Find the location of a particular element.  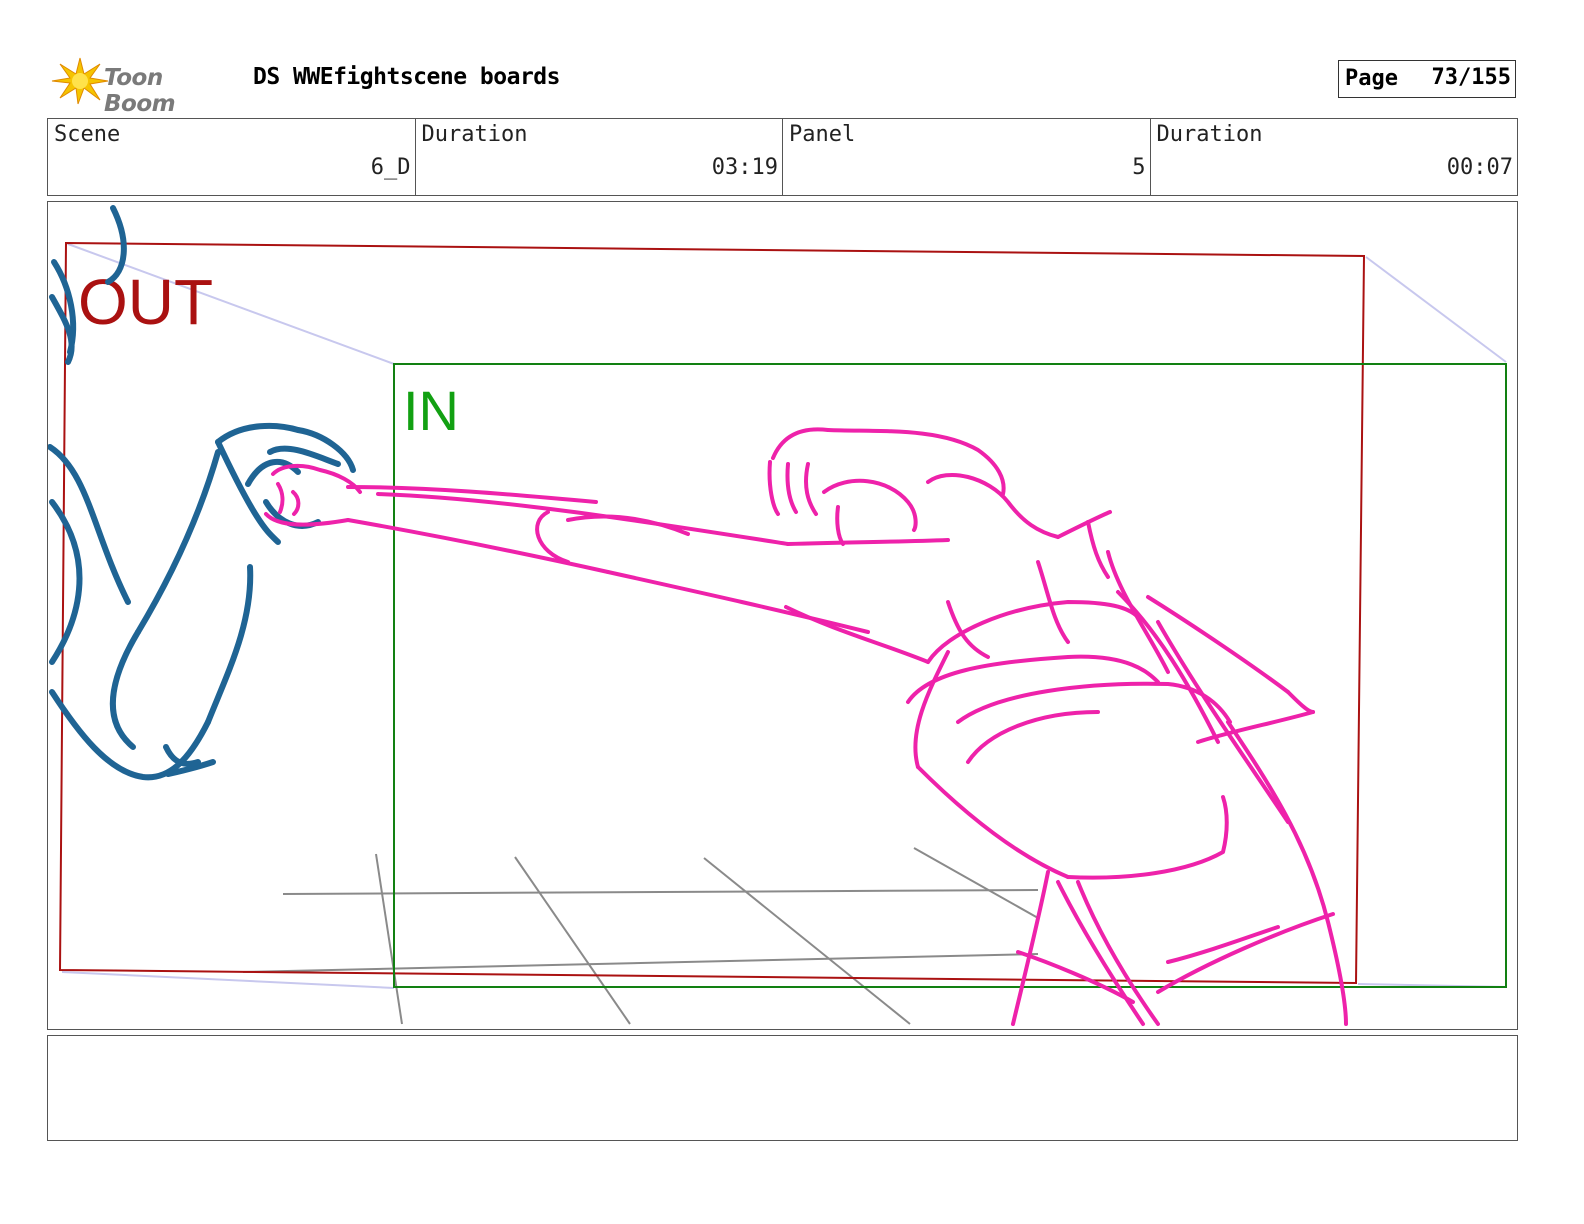

page-label: Page is located at coordinates (1371, 78).